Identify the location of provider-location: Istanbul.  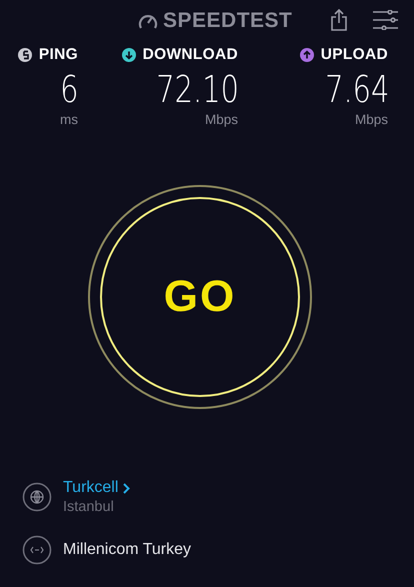
(89, 507).